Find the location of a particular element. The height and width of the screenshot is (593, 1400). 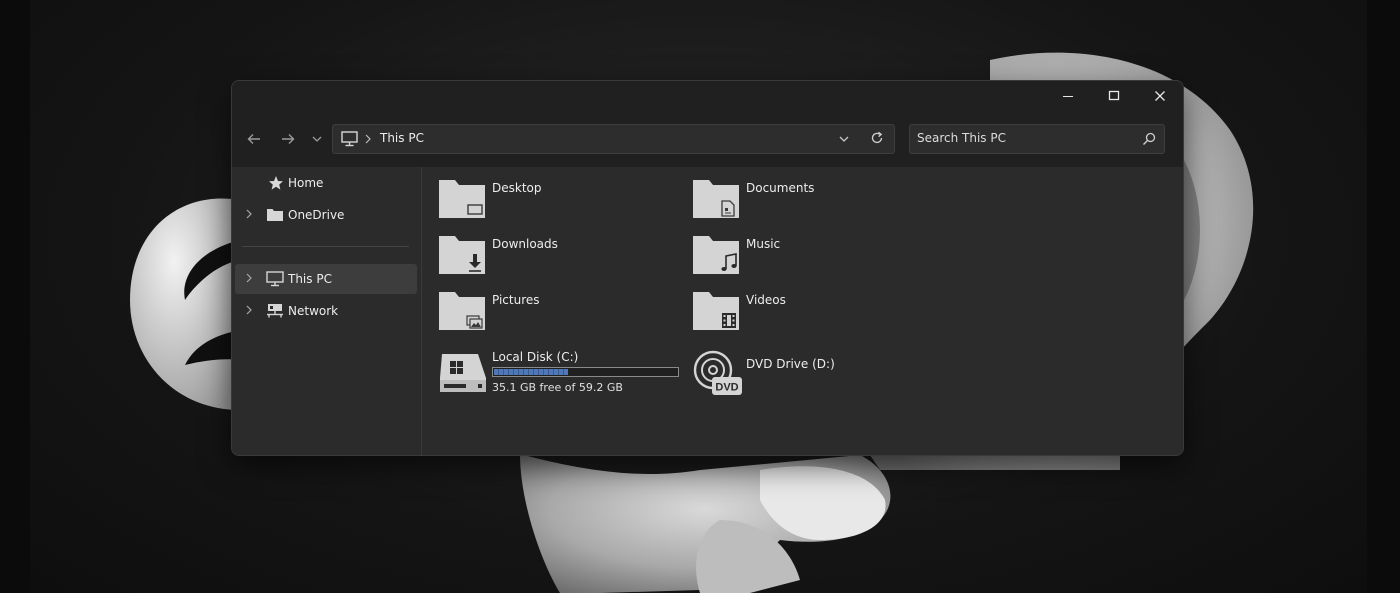

minimize-button is located at coordinates (1068, 96).